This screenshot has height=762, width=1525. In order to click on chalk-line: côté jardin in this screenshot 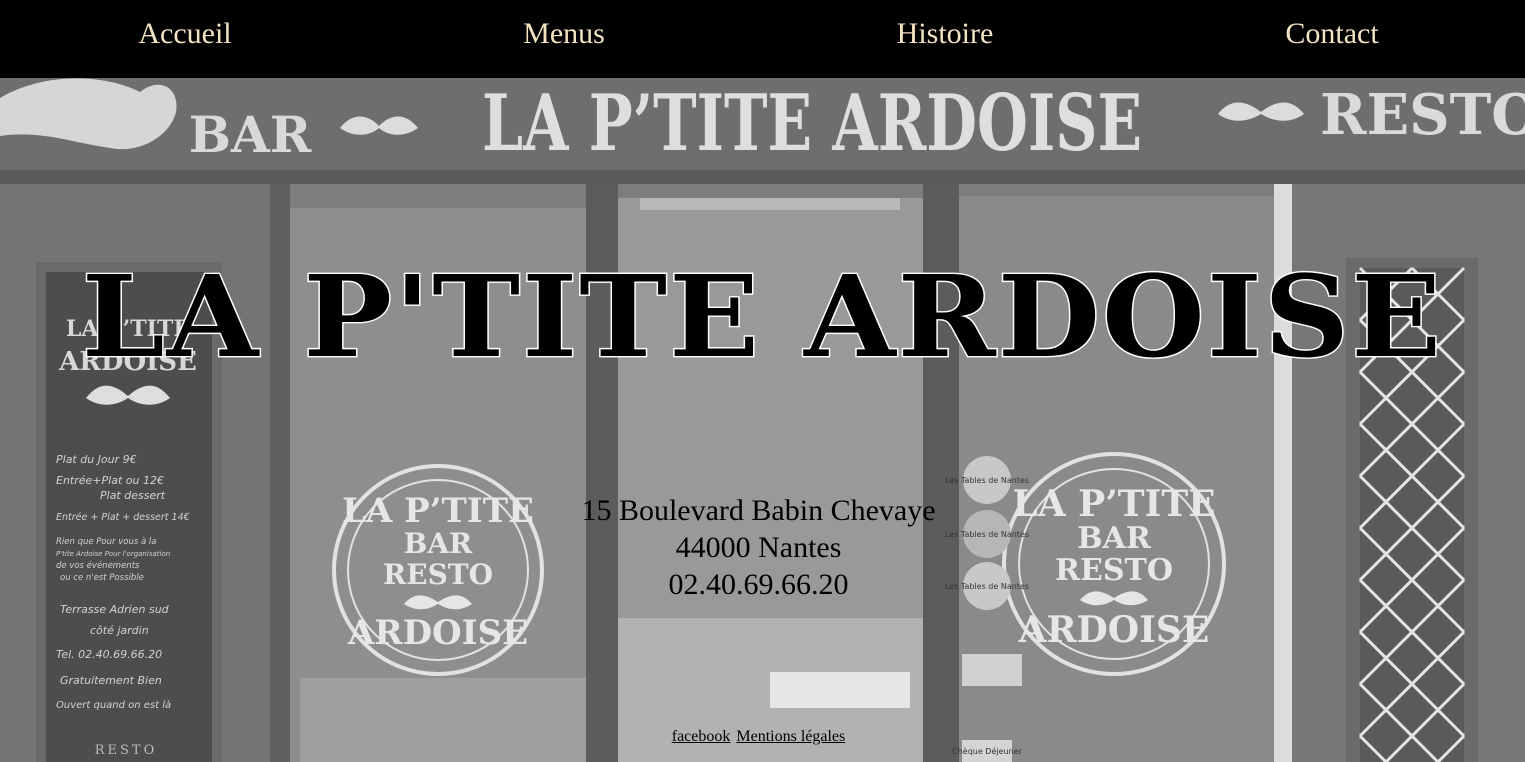, I will do `click(119, 630)`.